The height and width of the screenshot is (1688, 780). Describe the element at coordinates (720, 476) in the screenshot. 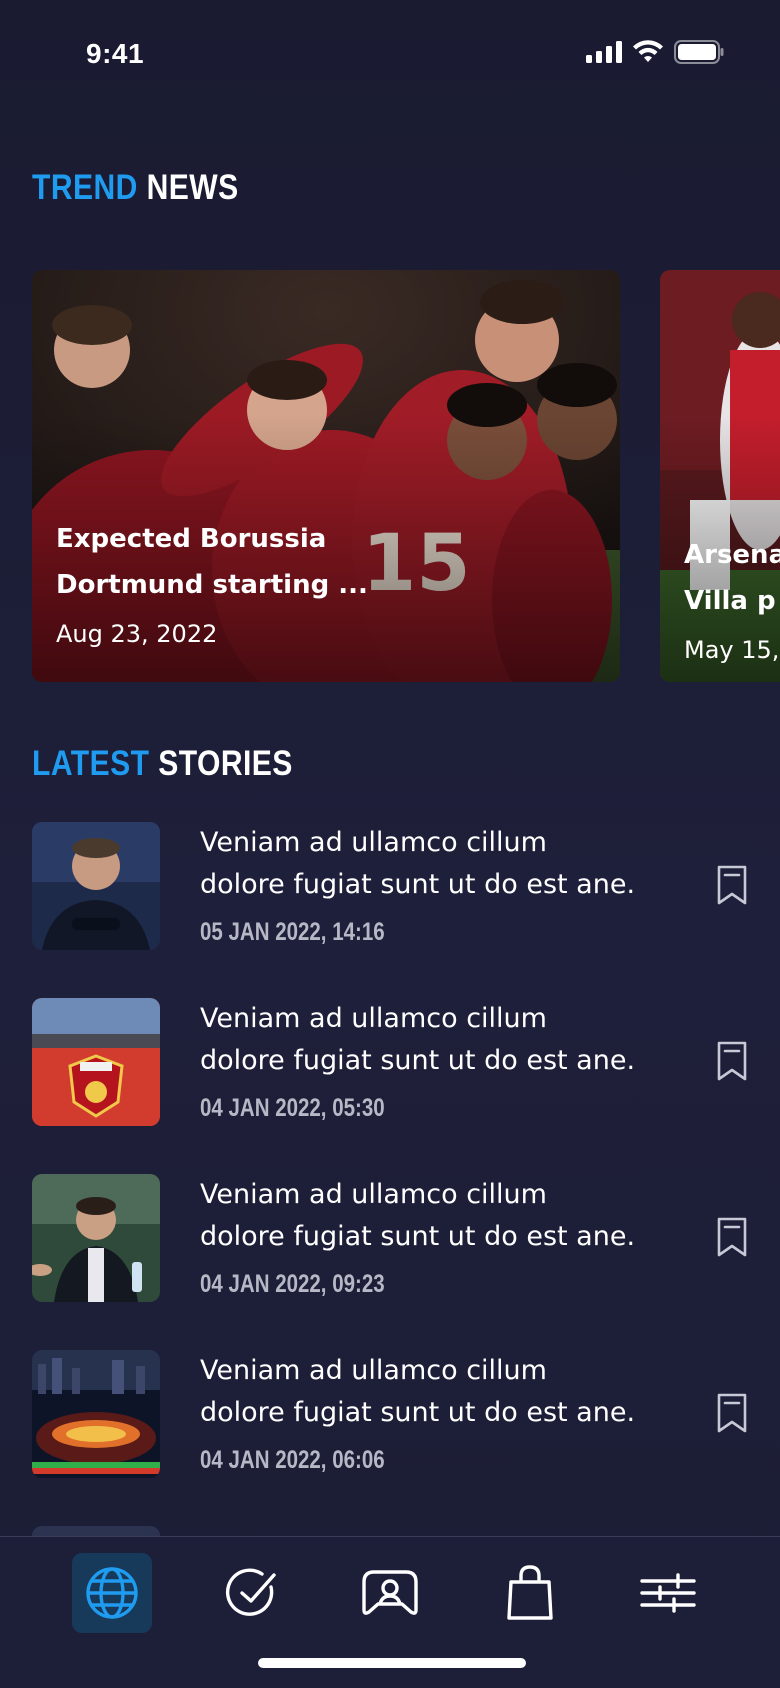

I see `trend-card: Arsena Villa p May 15,` at that location.